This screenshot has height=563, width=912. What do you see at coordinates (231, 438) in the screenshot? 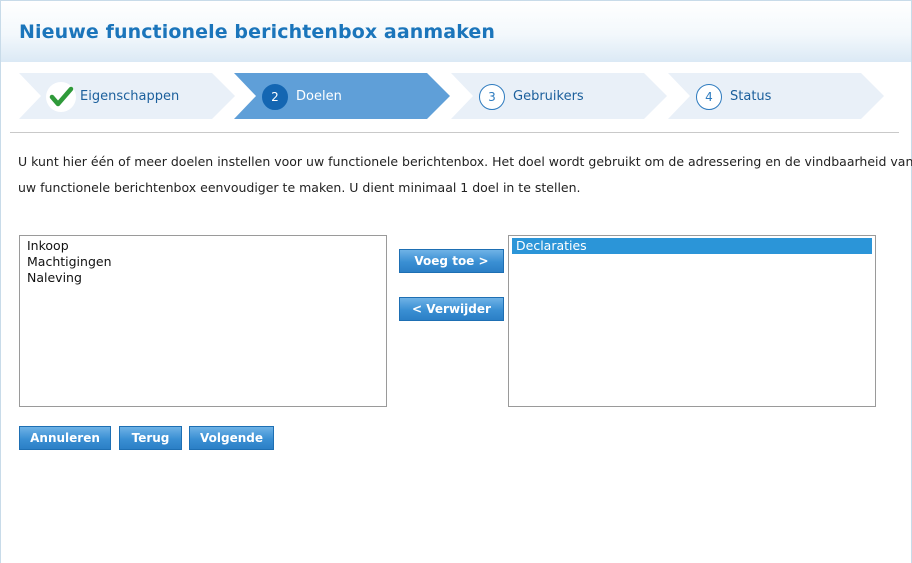
I see `next-button: Volgende` at bounding box center [231, 438].